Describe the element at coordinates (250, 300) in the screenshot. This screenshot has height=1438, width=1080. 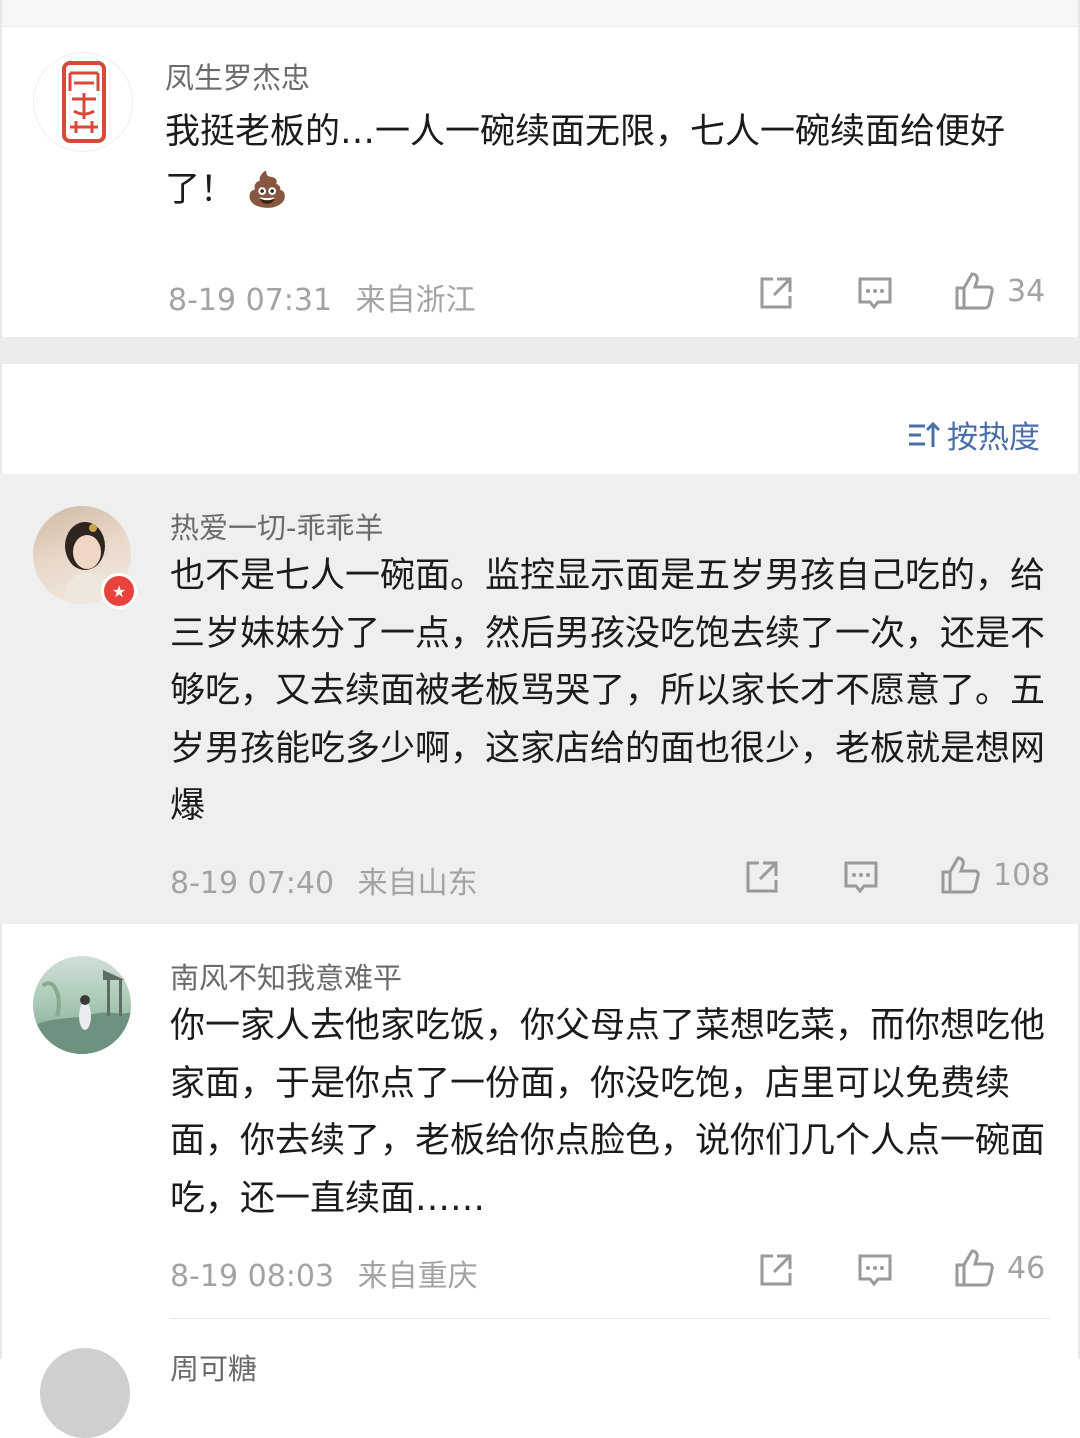
I see `comment-date: 8-19 07:31` at that location.